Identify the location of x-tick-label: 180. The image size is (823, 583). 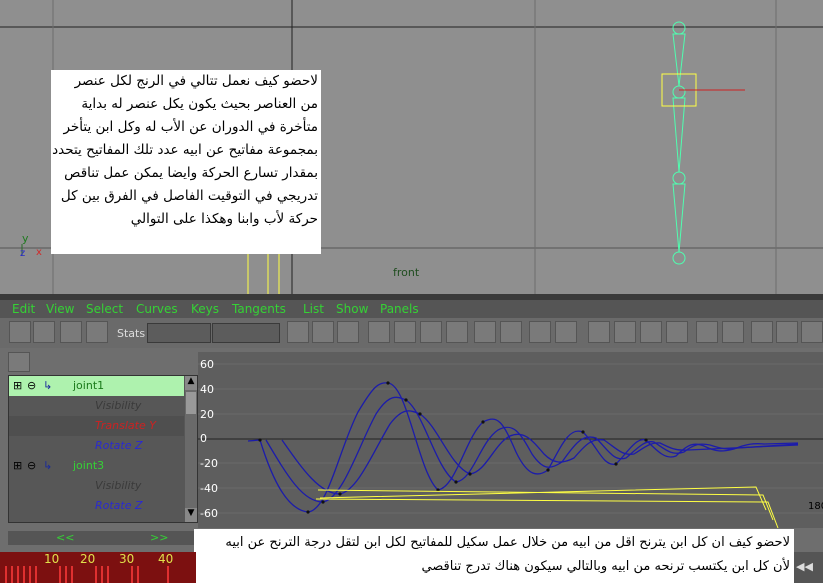
(815, 506).